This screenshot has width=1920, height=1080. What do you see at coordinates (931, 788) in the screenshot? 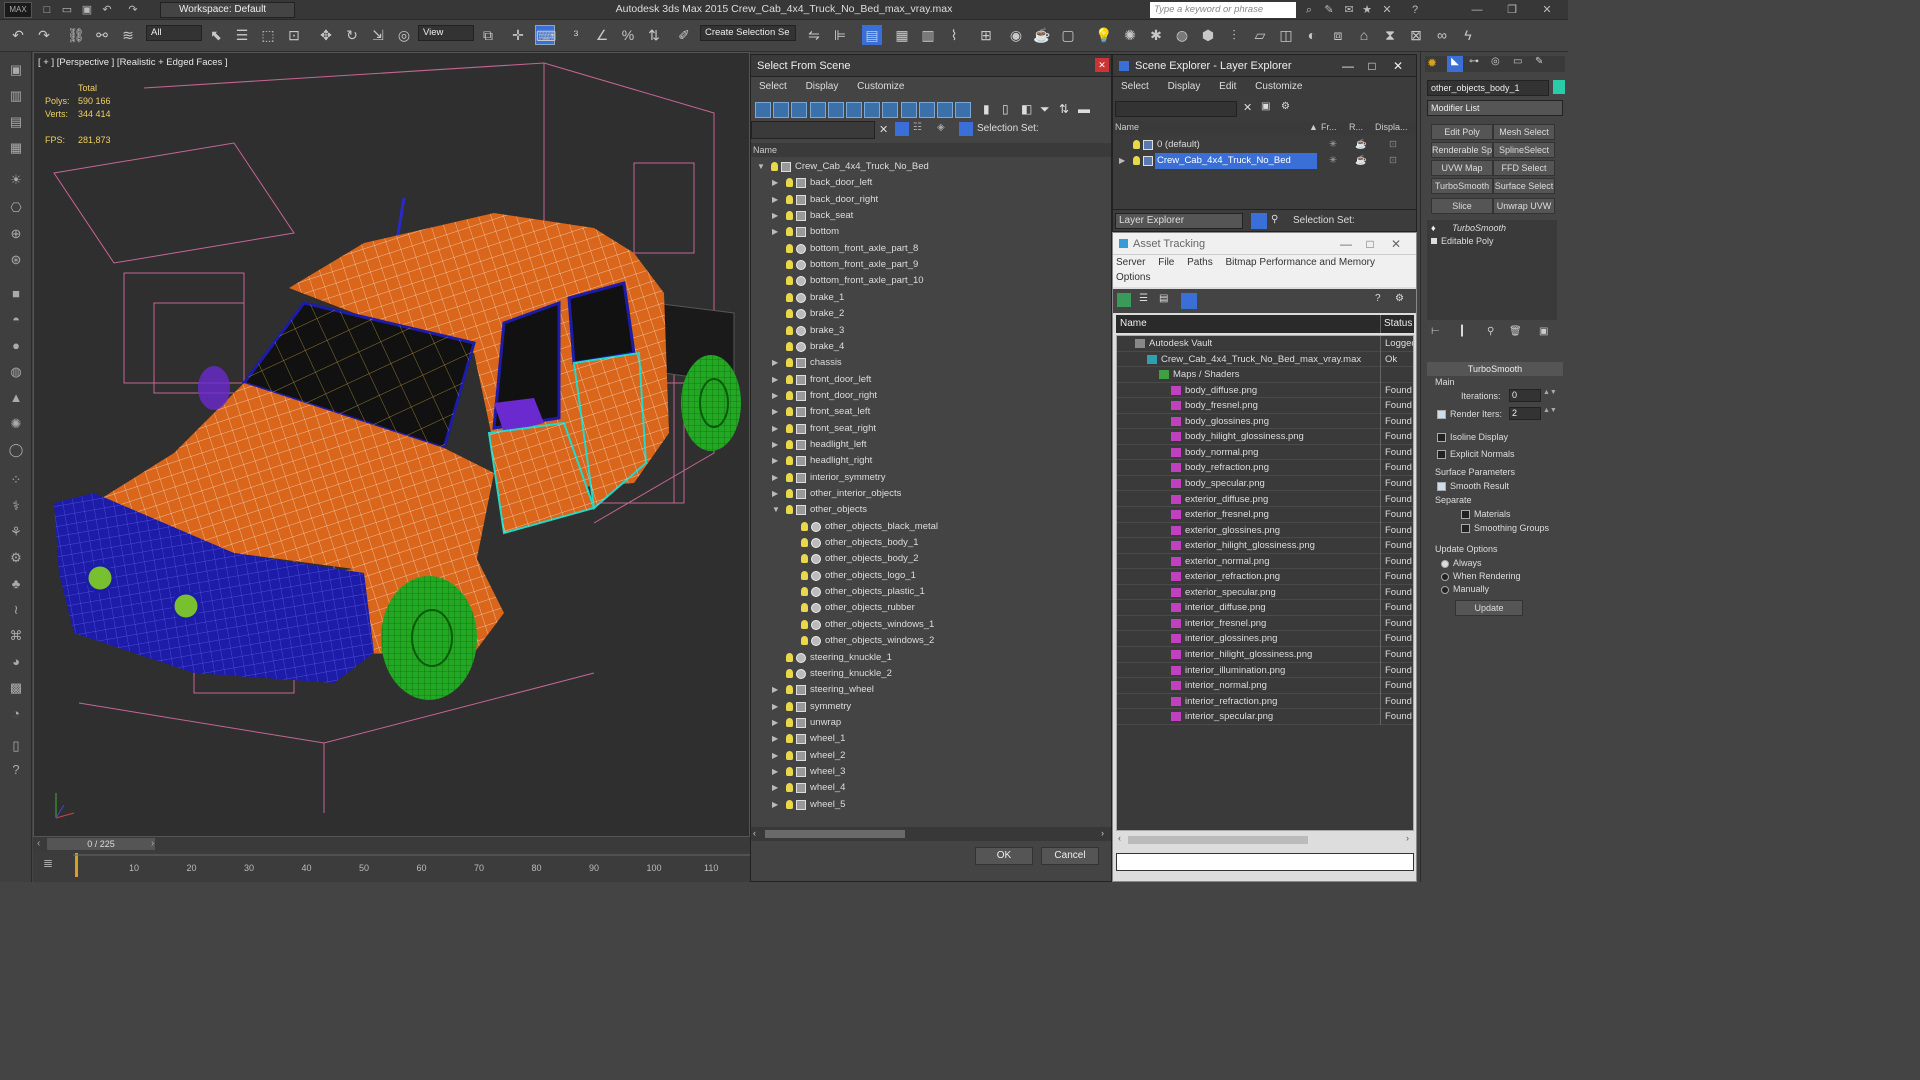
I see `scene-tree-item: ▶ wheel_4` at bounding box center [931, 788].